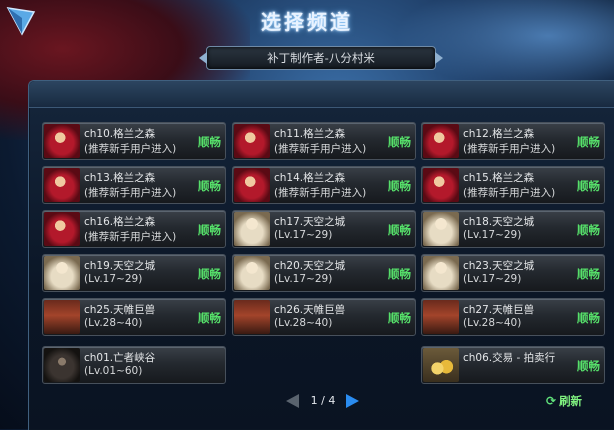  I want to click on channel-name: ch15.格兰之森, so click(499, 178).